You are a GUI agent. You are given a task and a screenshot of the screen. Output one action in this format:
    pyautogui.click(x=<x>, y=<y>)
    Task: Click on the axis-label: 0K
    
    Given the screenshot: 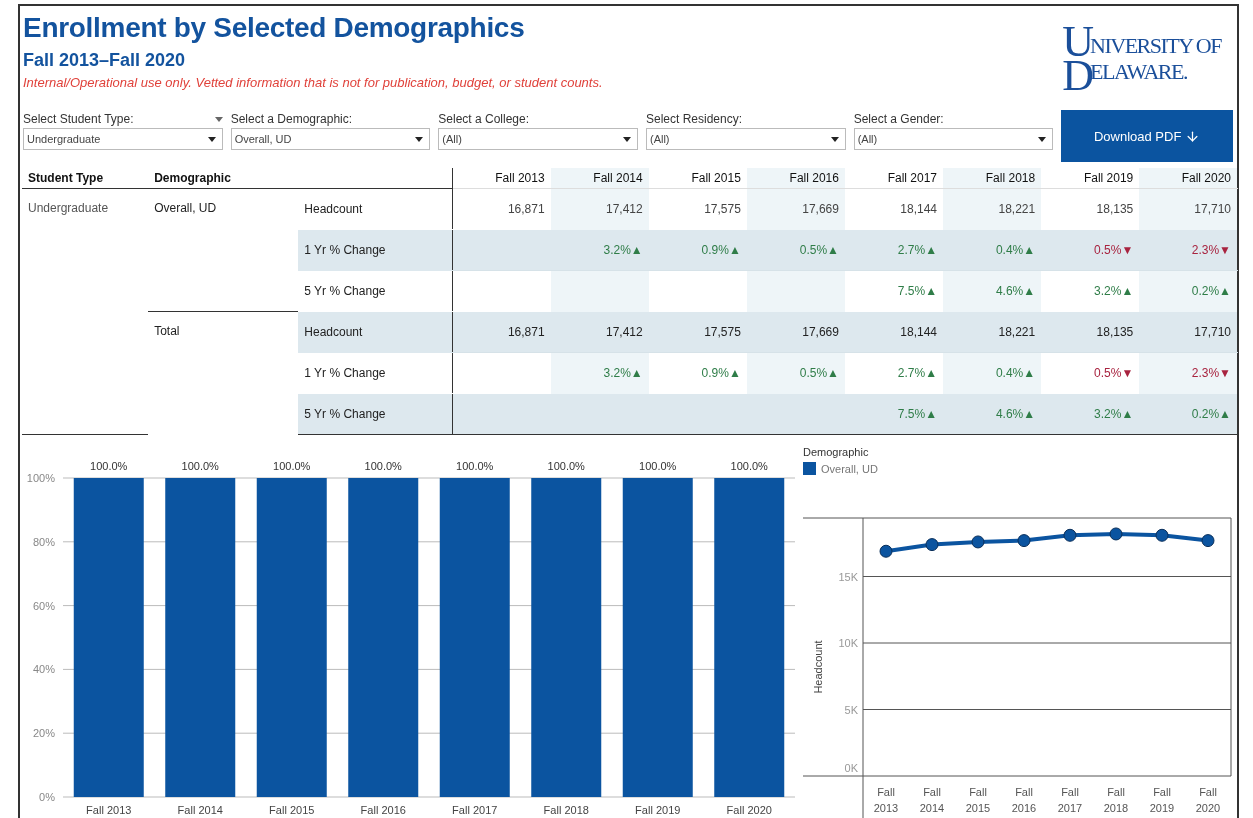 What is the action you would take?
    pyautogui.click(x=851, y=768)
    